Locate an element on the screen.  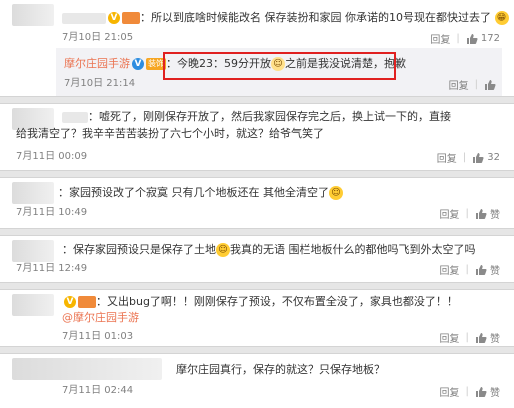
like-count: 172 is located at coordinates (490, 38).